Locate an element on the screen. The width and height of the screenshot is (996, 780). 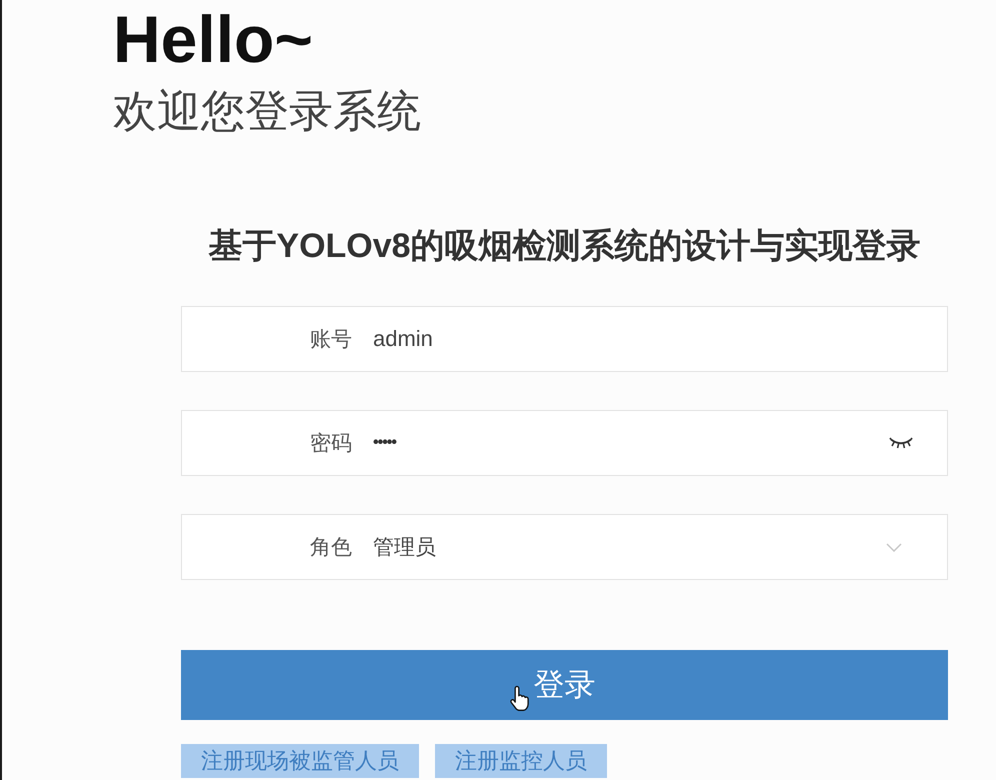
password-field: 密码 ••••• is located at coordinates (564, 443).